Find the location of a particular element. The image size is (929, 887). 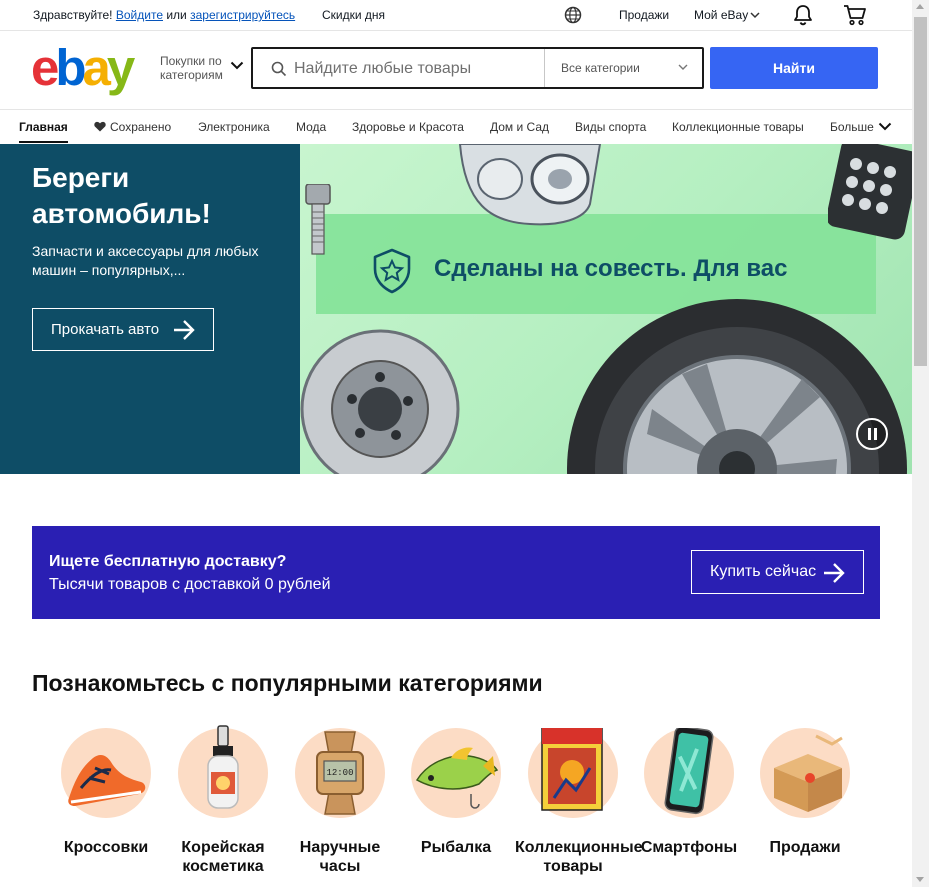

notification-bell-icon is located at coordinates (803, 15).